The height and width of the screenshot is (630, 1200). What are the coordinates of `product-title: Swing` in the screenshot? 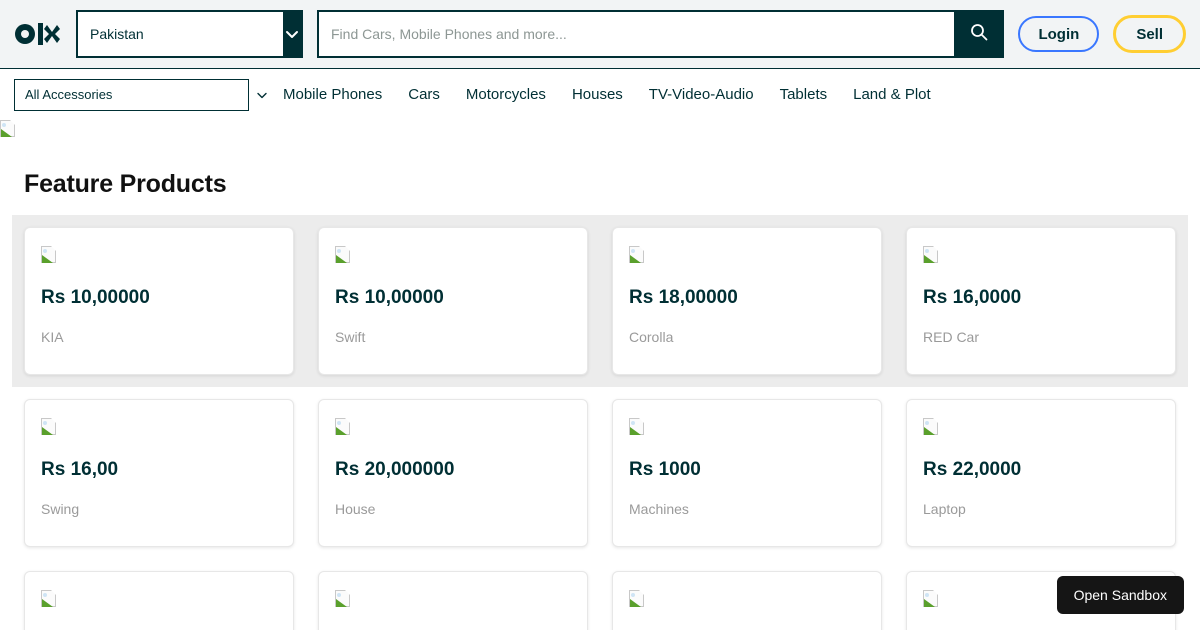 It's located at (60, 509).